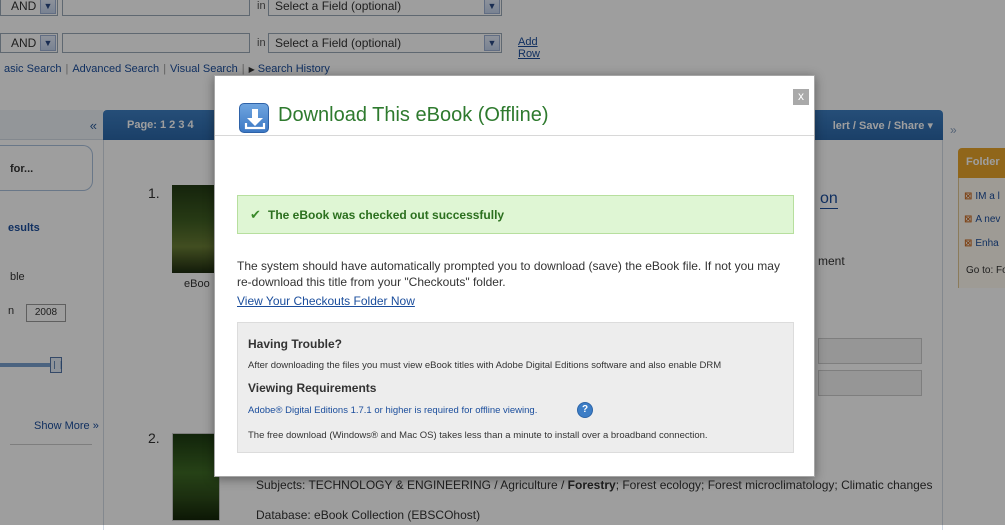  Describe the element at coordinates (326, 301) in the screenshot. I see `view-checkouts-link: View Your Checkouts Folder Now` at that location.